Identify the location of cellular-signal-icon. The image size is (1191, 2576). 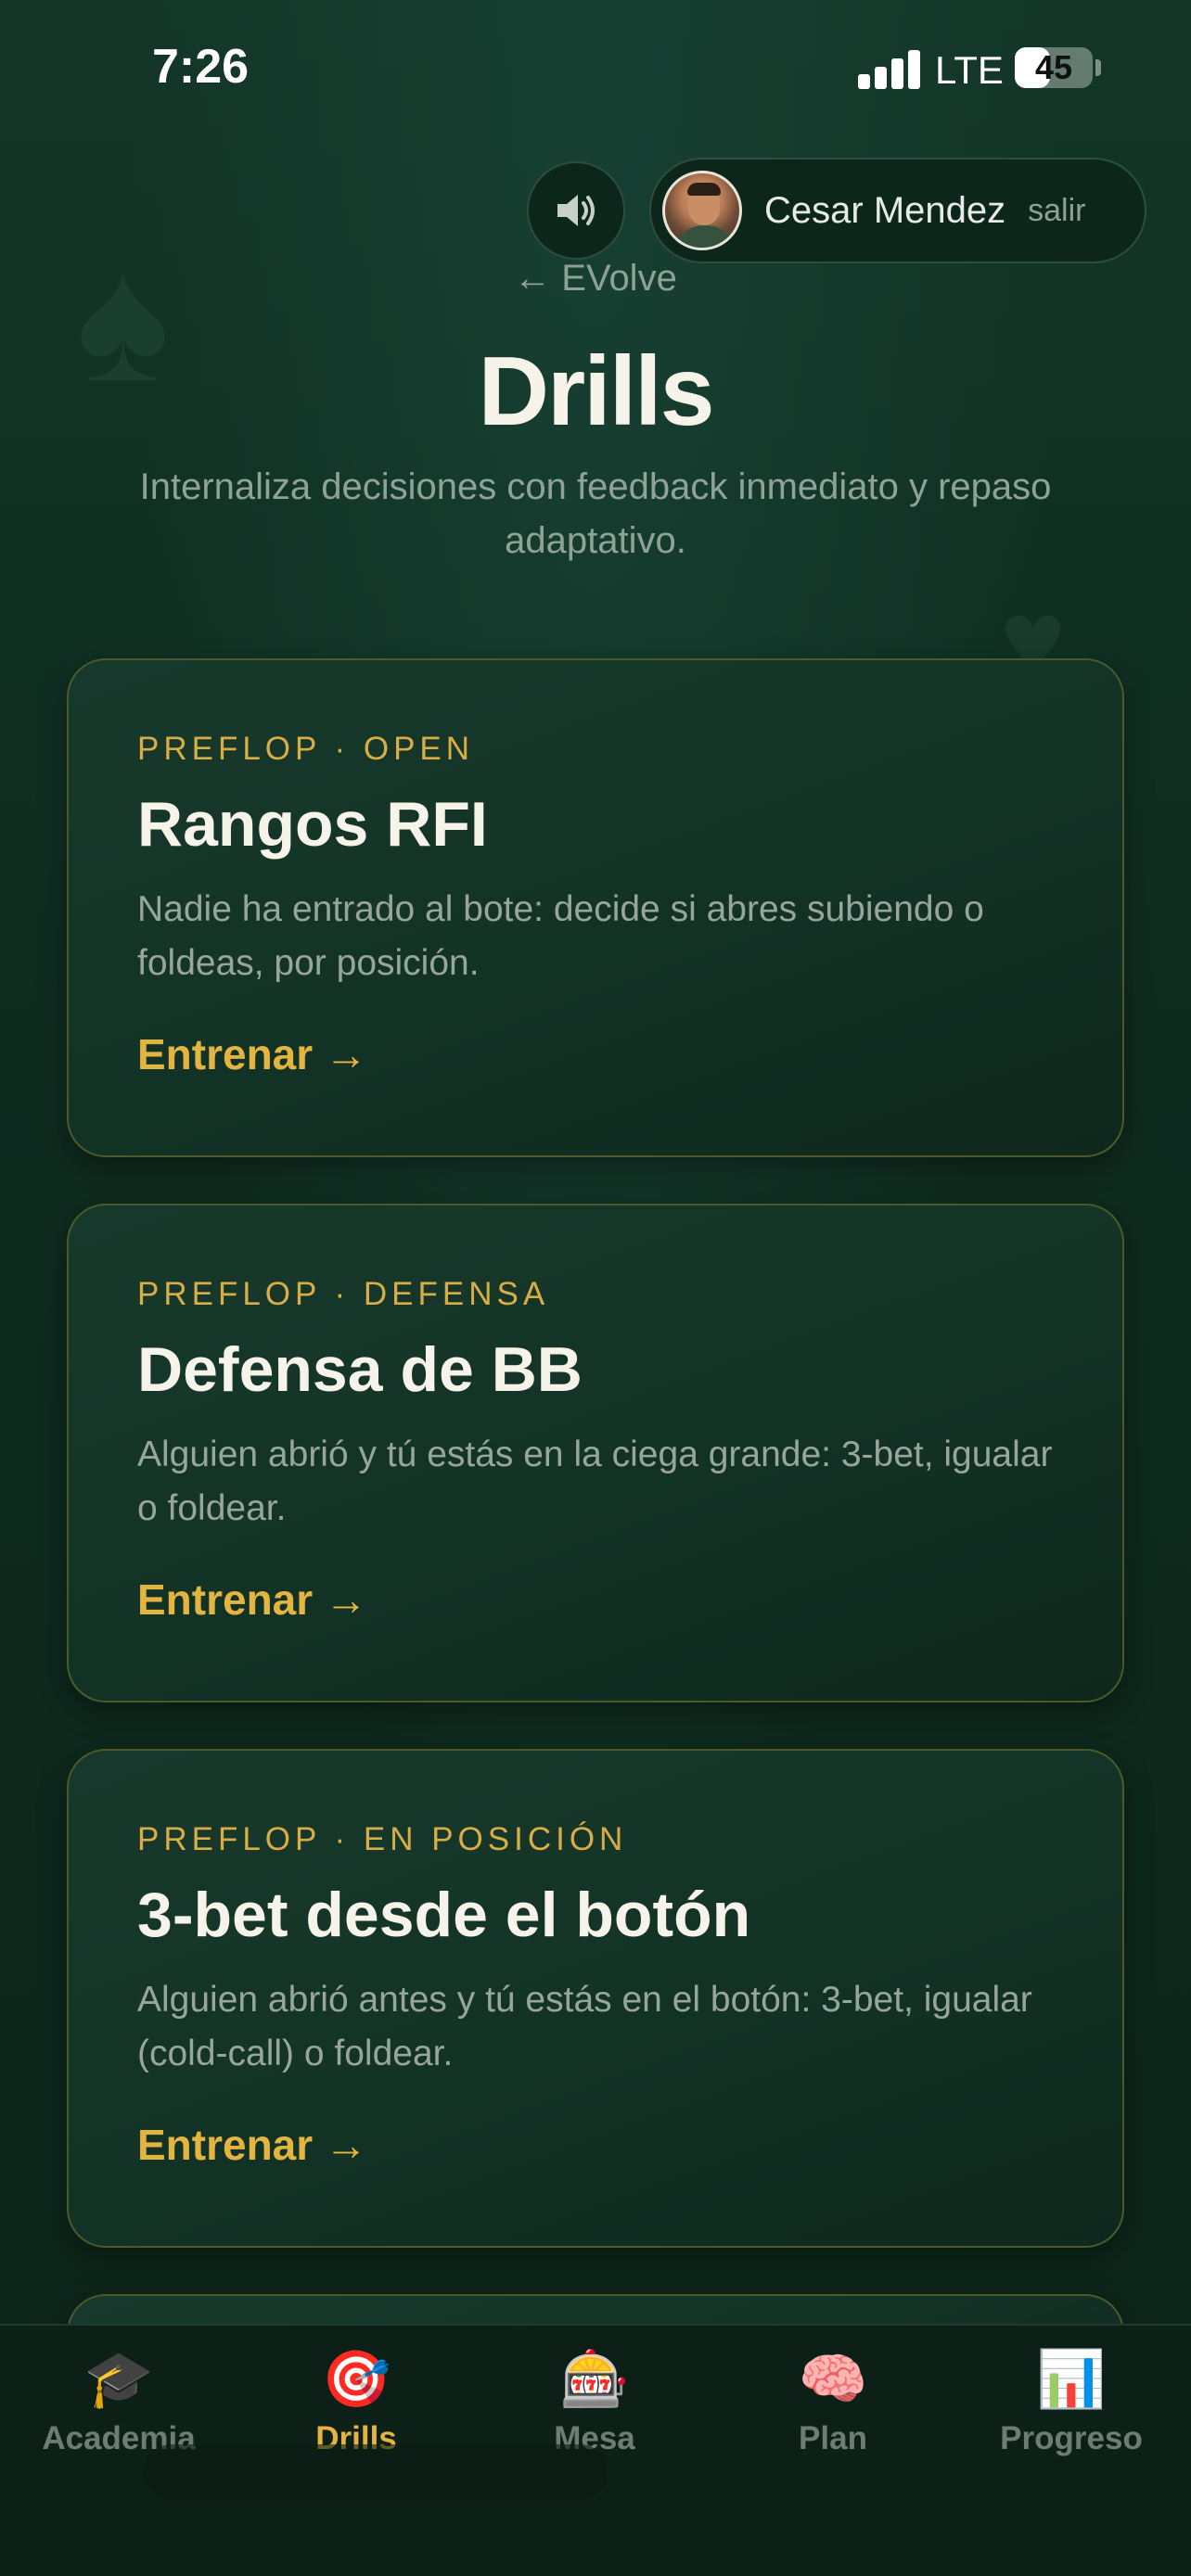
(889, 68).